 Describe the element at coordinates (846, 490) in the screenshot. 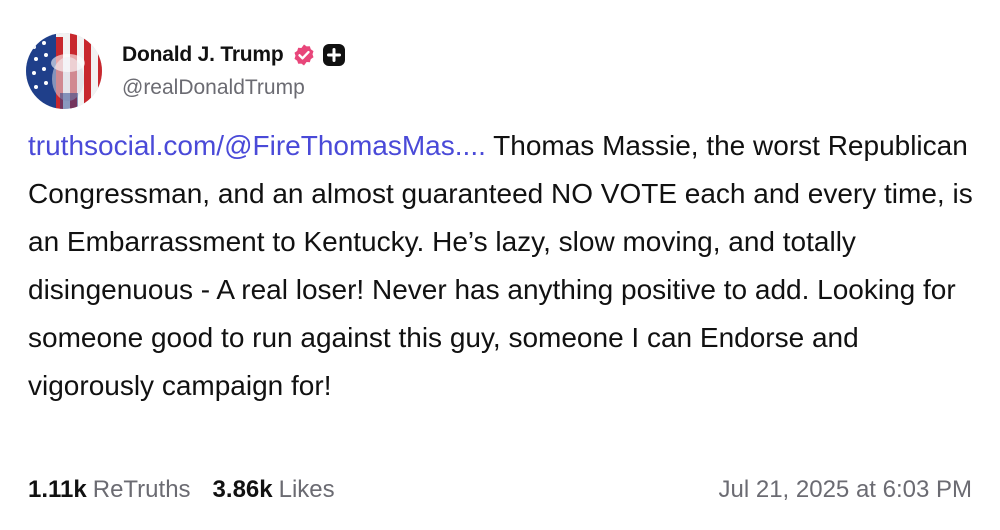

I see `post-timestamp: Jul 21, 2025 at 6:03 PM` at that location.